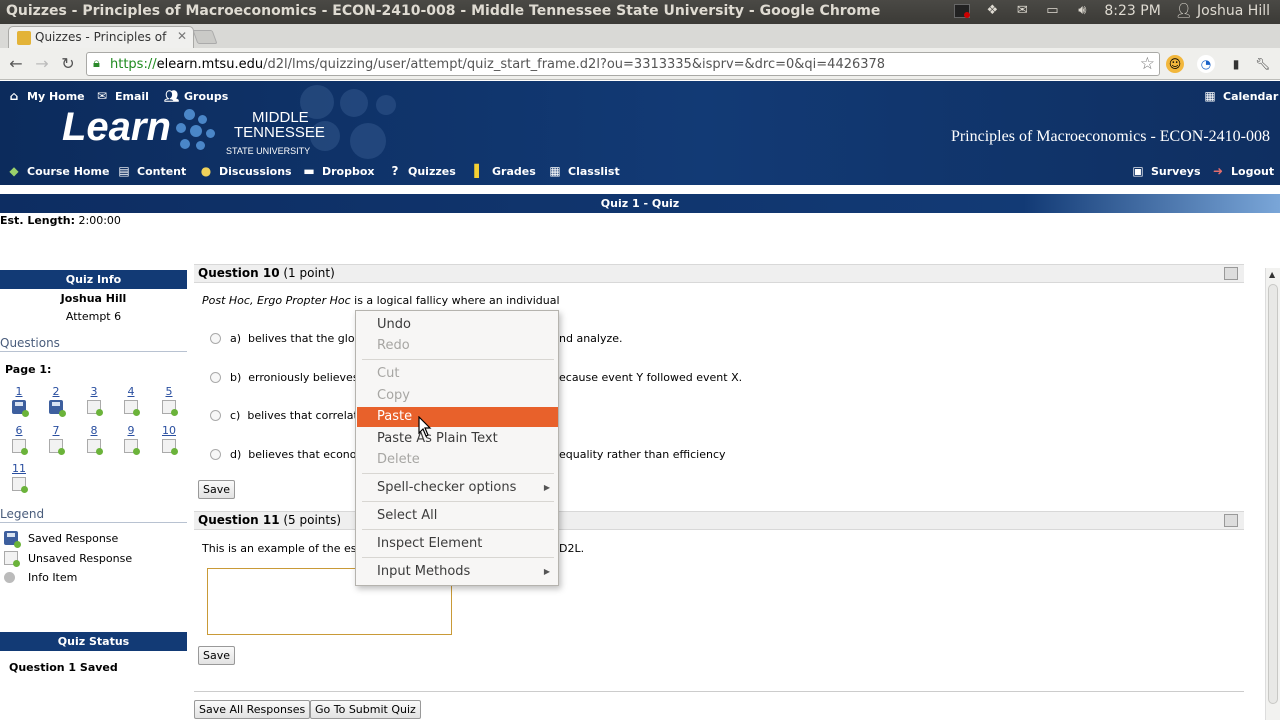 Image resolution: width=1280 pixels, height=720 pixels. Describe the element at coordinates (457, 439) in the screenshot. I see `menu-item-paste-plain: Paste As Plain Text` at that location.